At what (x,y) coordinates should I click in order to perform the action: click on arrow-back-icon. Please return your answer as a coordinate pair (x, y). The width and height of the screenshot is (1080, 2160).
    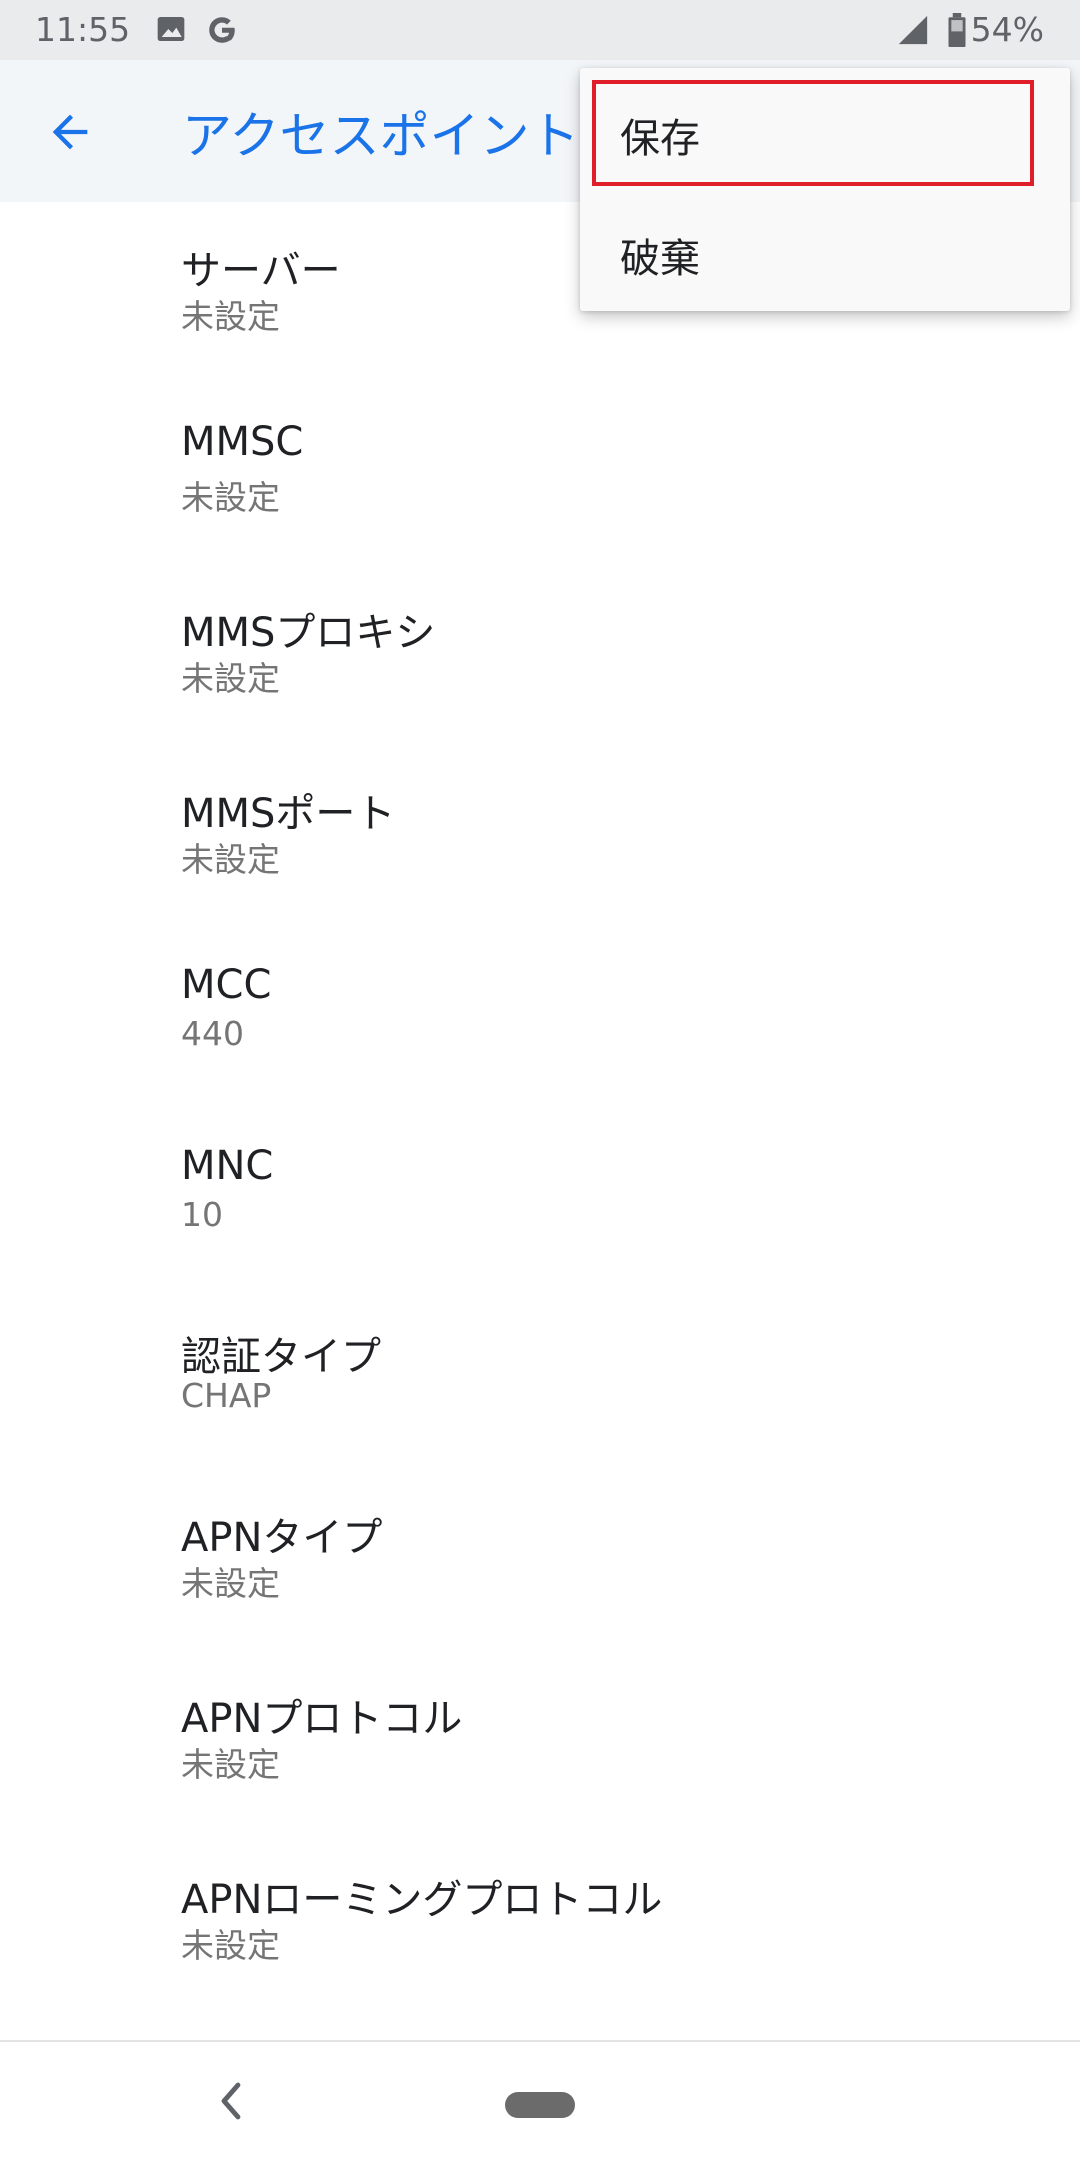
    Looking at the image, I should click on (70, 132).